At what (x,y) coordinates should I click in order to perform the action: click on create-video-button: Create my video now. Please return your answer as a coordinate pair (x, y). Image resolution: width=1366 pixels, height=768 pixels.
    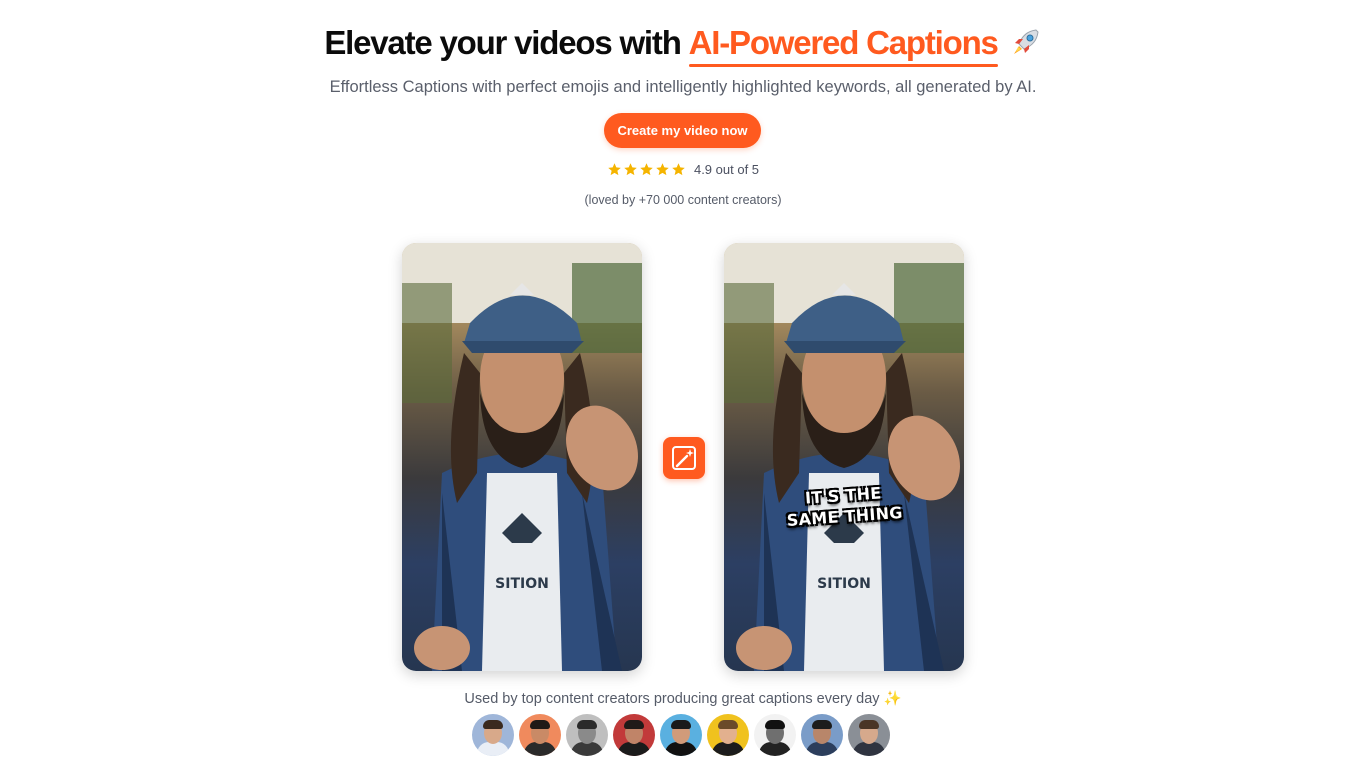
    Looking at the image, I should click on (682, 130).